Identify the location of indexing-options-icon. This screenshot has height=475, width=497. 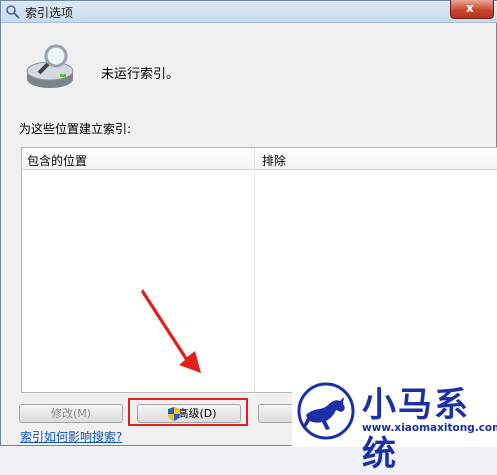
(13, 12).